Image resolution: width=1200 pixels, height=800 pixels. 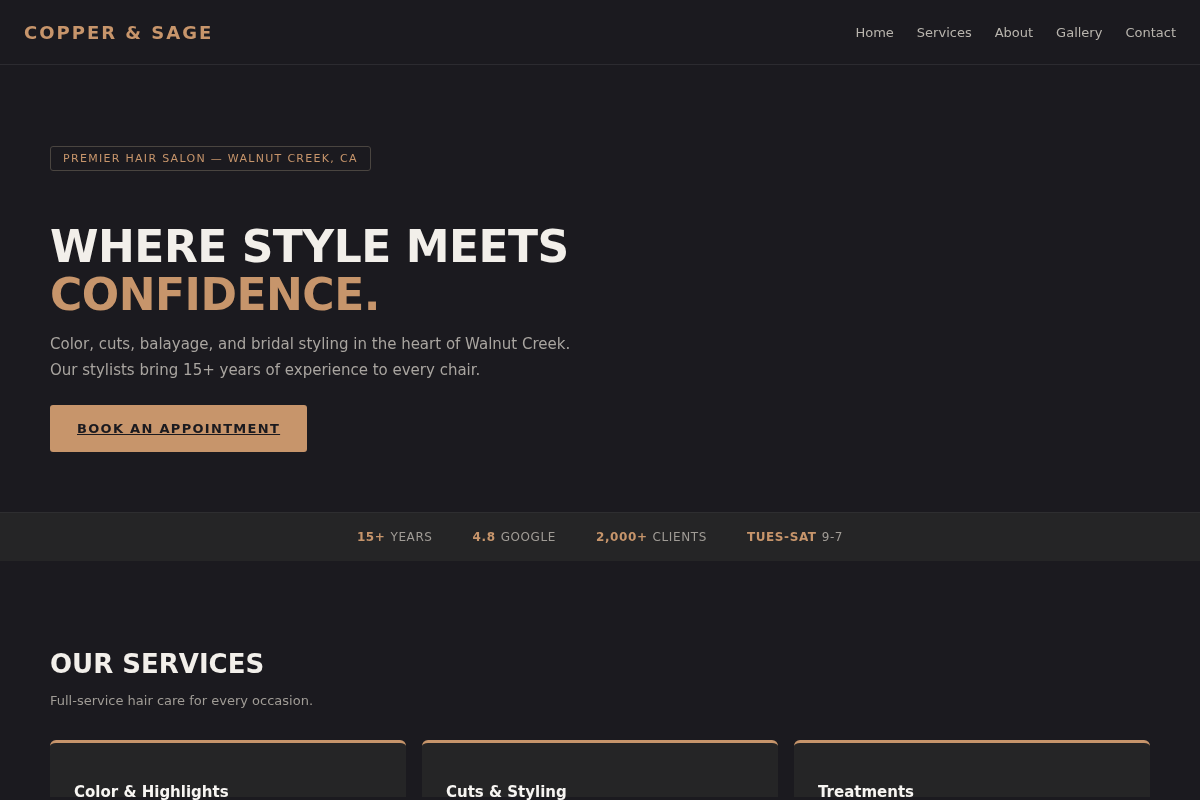 I want to click on stat-value: 4.8, so click(x=484, y=537).